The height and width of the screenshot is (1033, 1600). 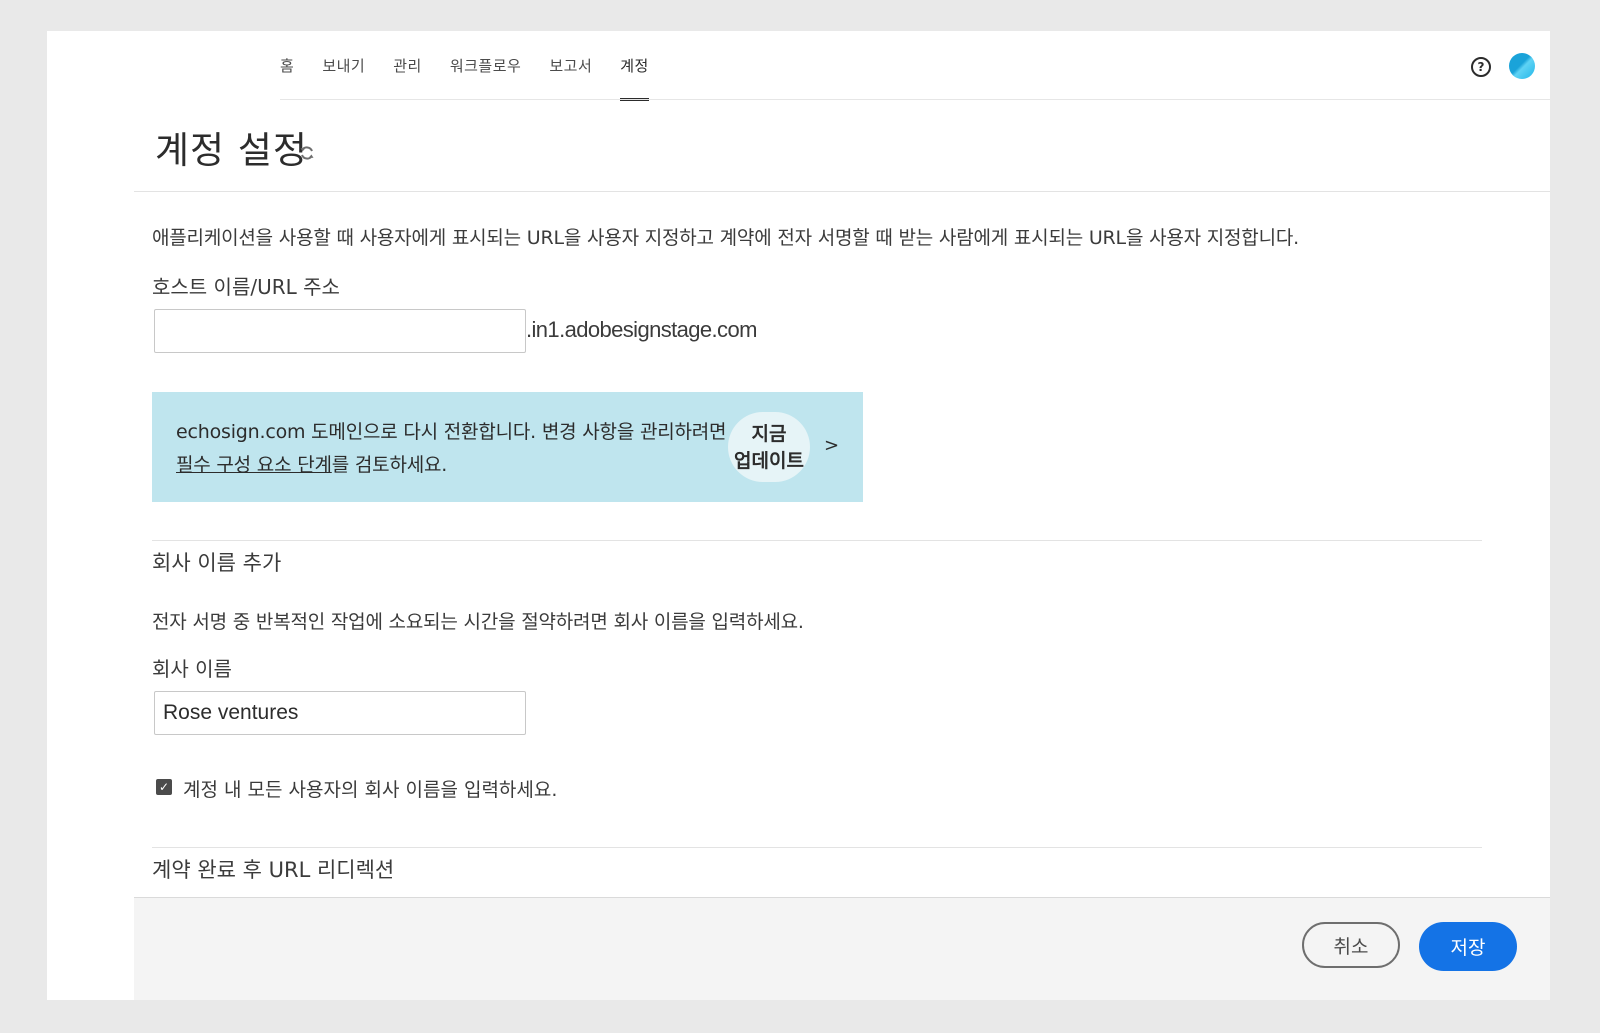 What do you see at coordinates (769, 447) in the screenshot?
I see `update-now-button: 지금 업데이트` at bounding box center [769, 447].